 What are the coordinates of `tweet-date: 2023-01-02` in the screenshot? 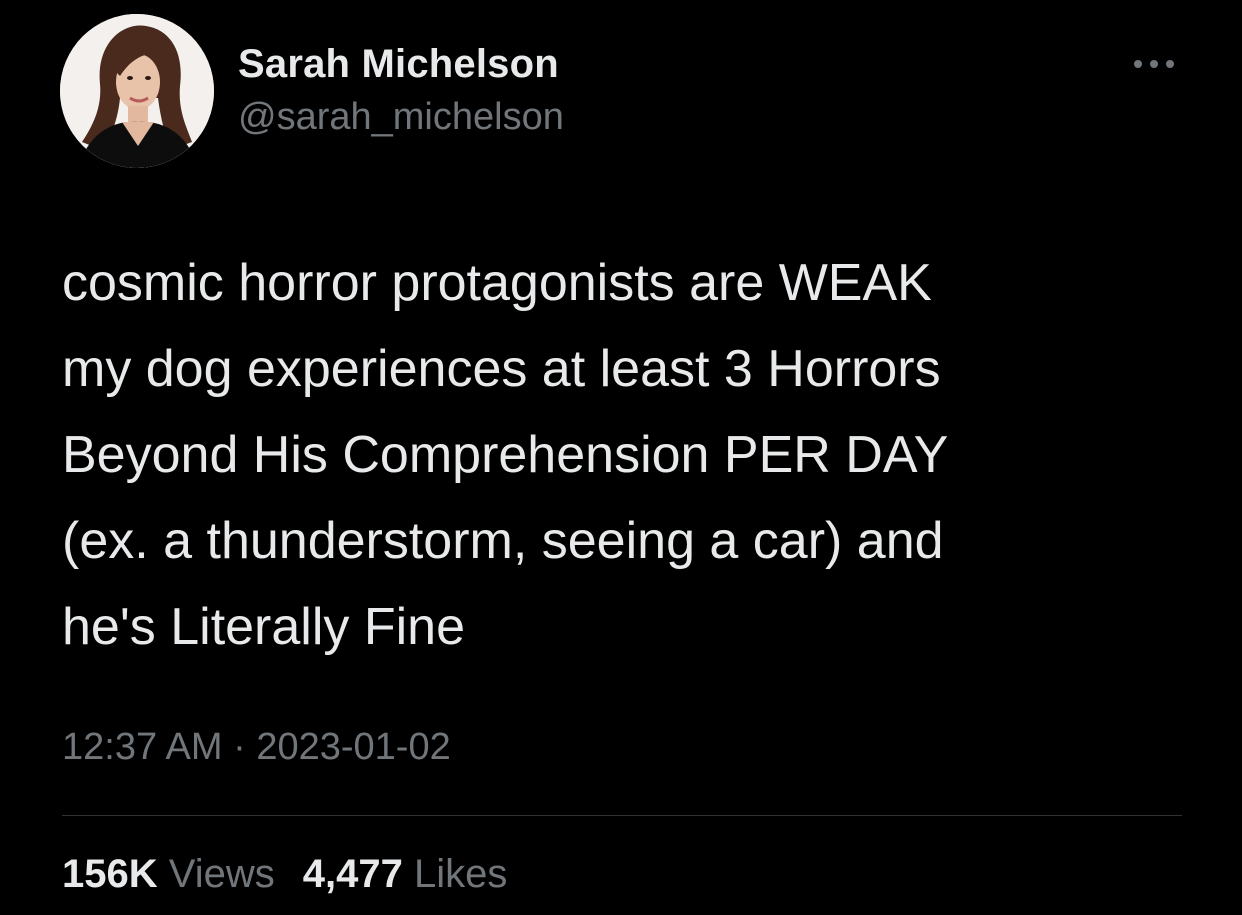 It's located at (353, 747).